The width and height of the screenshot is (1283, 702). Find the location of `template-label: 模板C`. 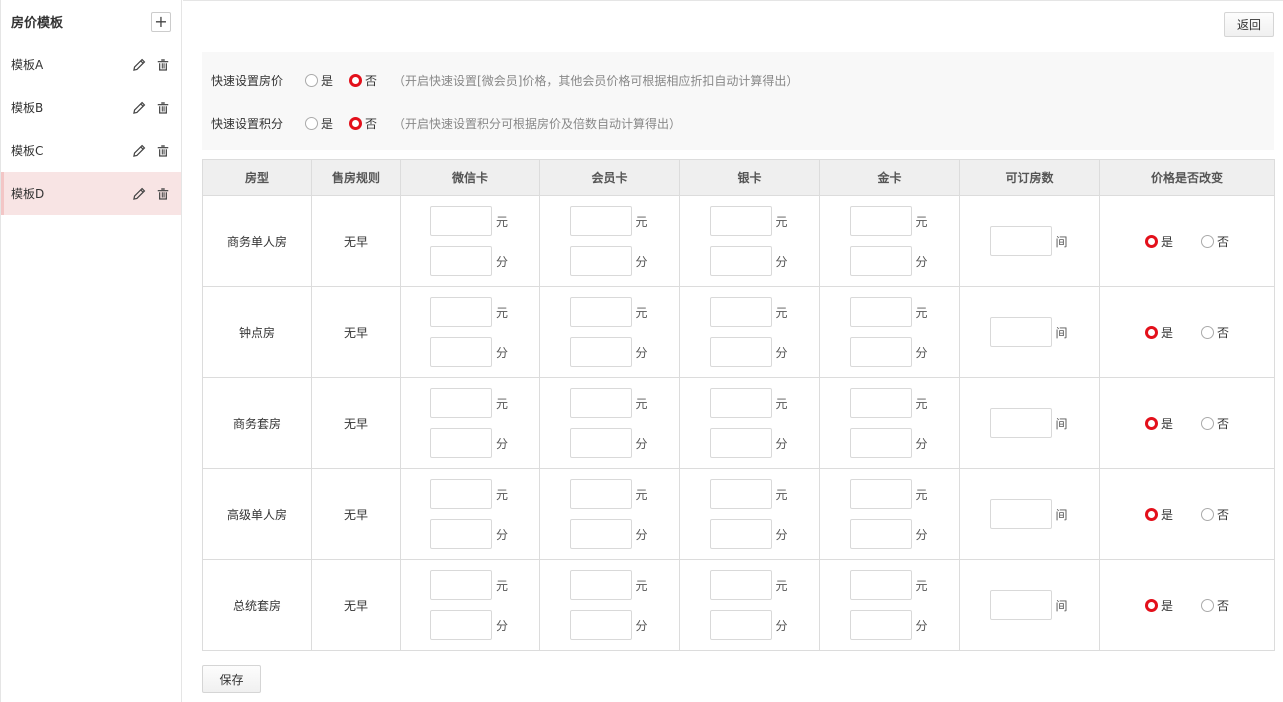

template-label: 模板C is located at coordinates (27, 151).